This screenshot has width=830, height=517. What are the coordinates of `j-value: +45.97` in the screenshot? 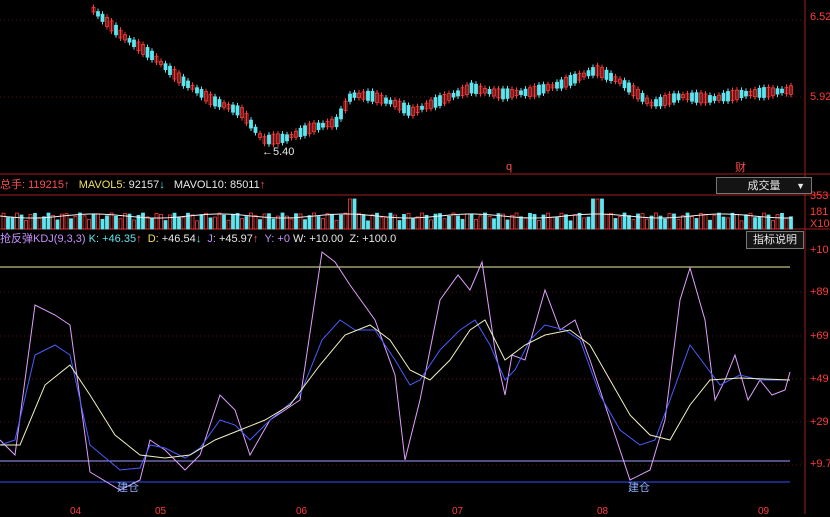 It's located at (235, 239).